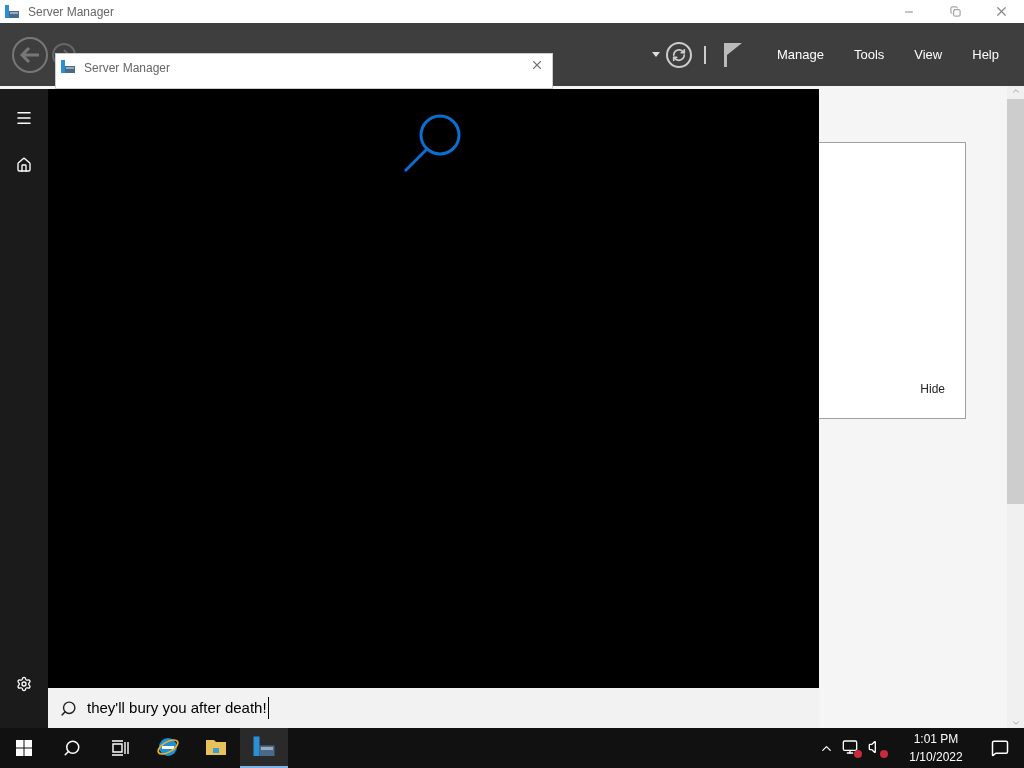 The width and height of the screenshot is (1024, 768). Describe the element at coordinates (1000, 748) in the screenshot. I see `notification-icon` at that location.